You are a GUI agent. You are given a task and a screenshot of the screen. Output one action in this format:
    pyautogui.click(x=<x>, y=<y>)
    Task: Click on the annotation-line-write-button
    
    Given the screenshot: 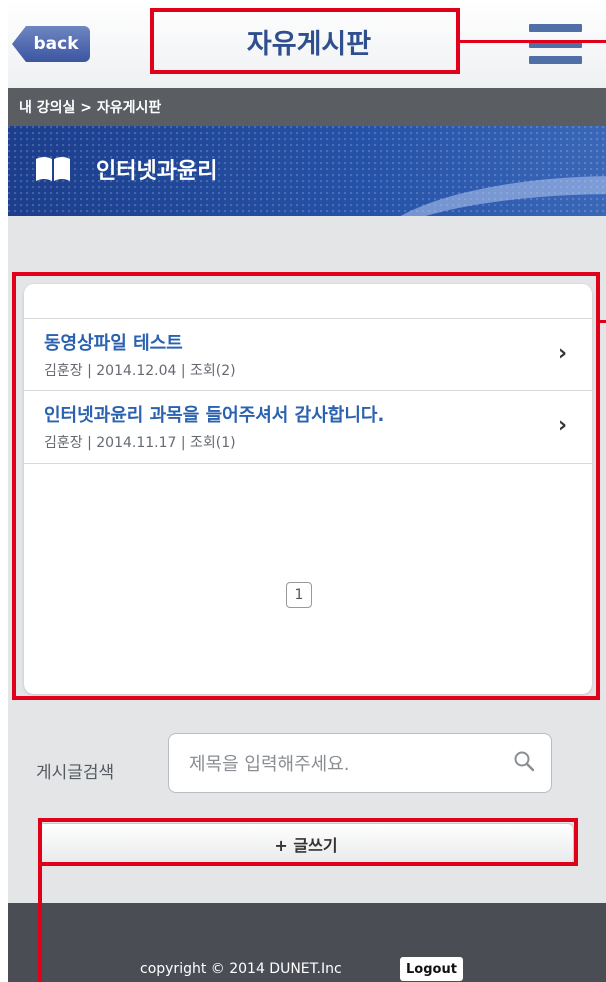 What is the action you would take?
    pyautogui.click(x=40, y=924)
    